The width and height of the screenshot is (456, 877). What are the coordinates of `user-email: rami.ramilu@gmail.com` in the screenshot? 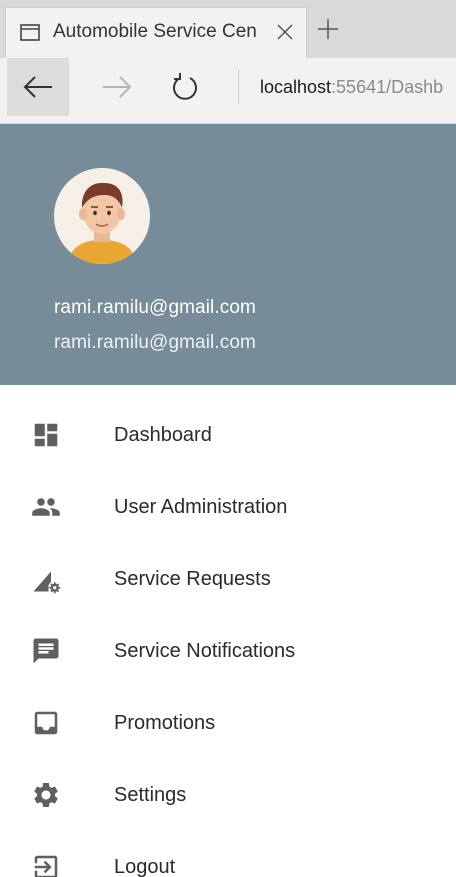 It's located at (155, 342).